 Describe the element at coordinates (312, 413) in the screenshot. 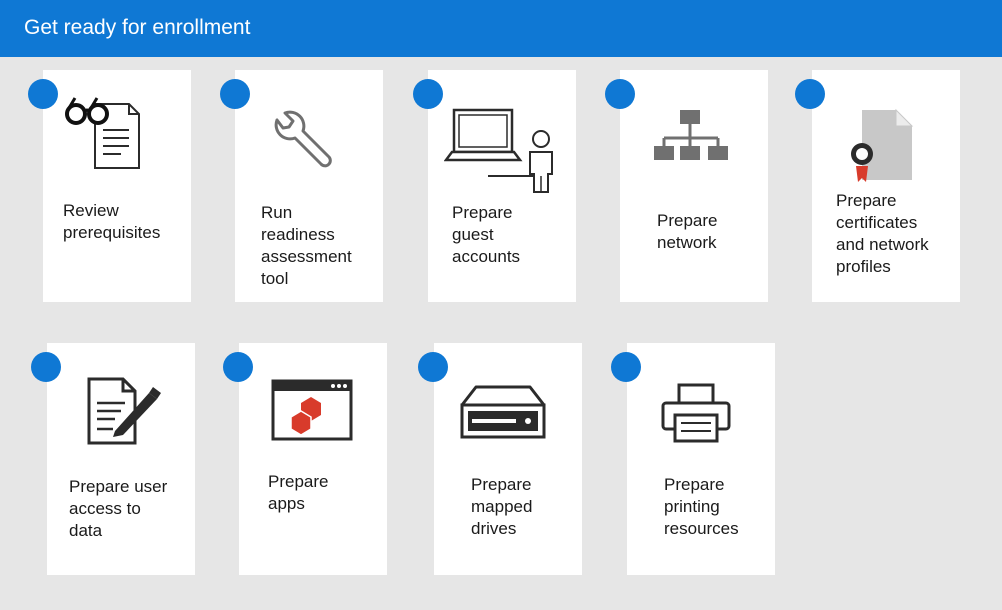

I see `app-window-icon` at that location.